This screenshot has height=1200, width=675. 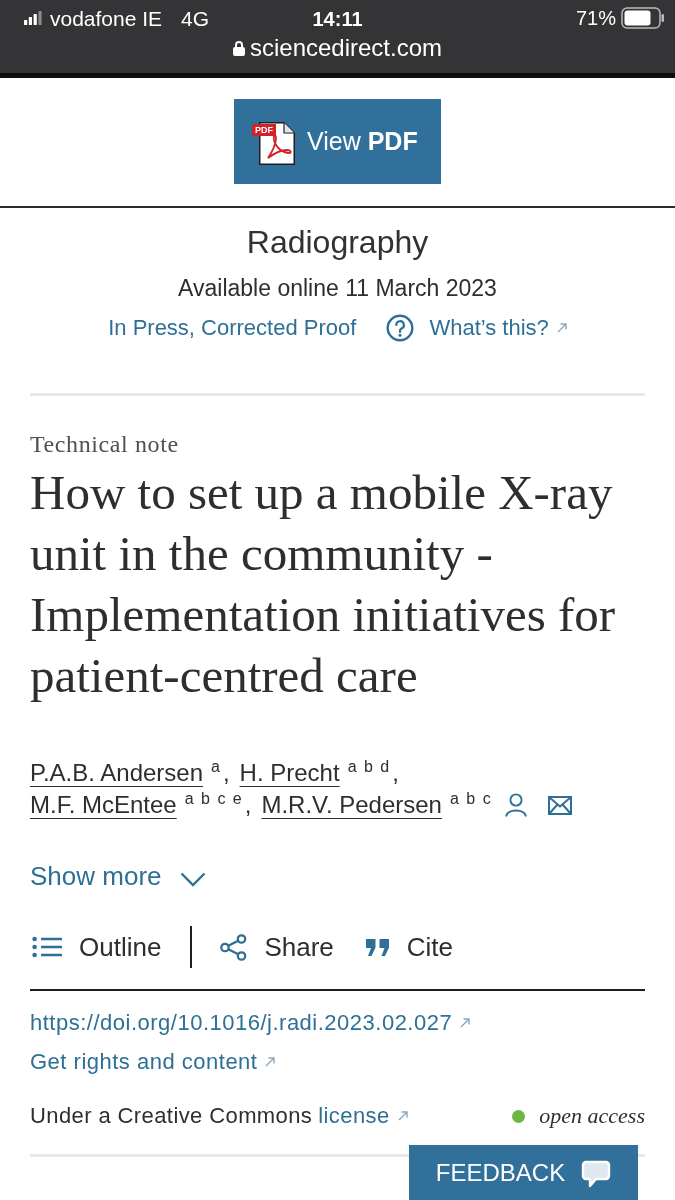 I want to click on list-icon, so click(x=47, y=947).